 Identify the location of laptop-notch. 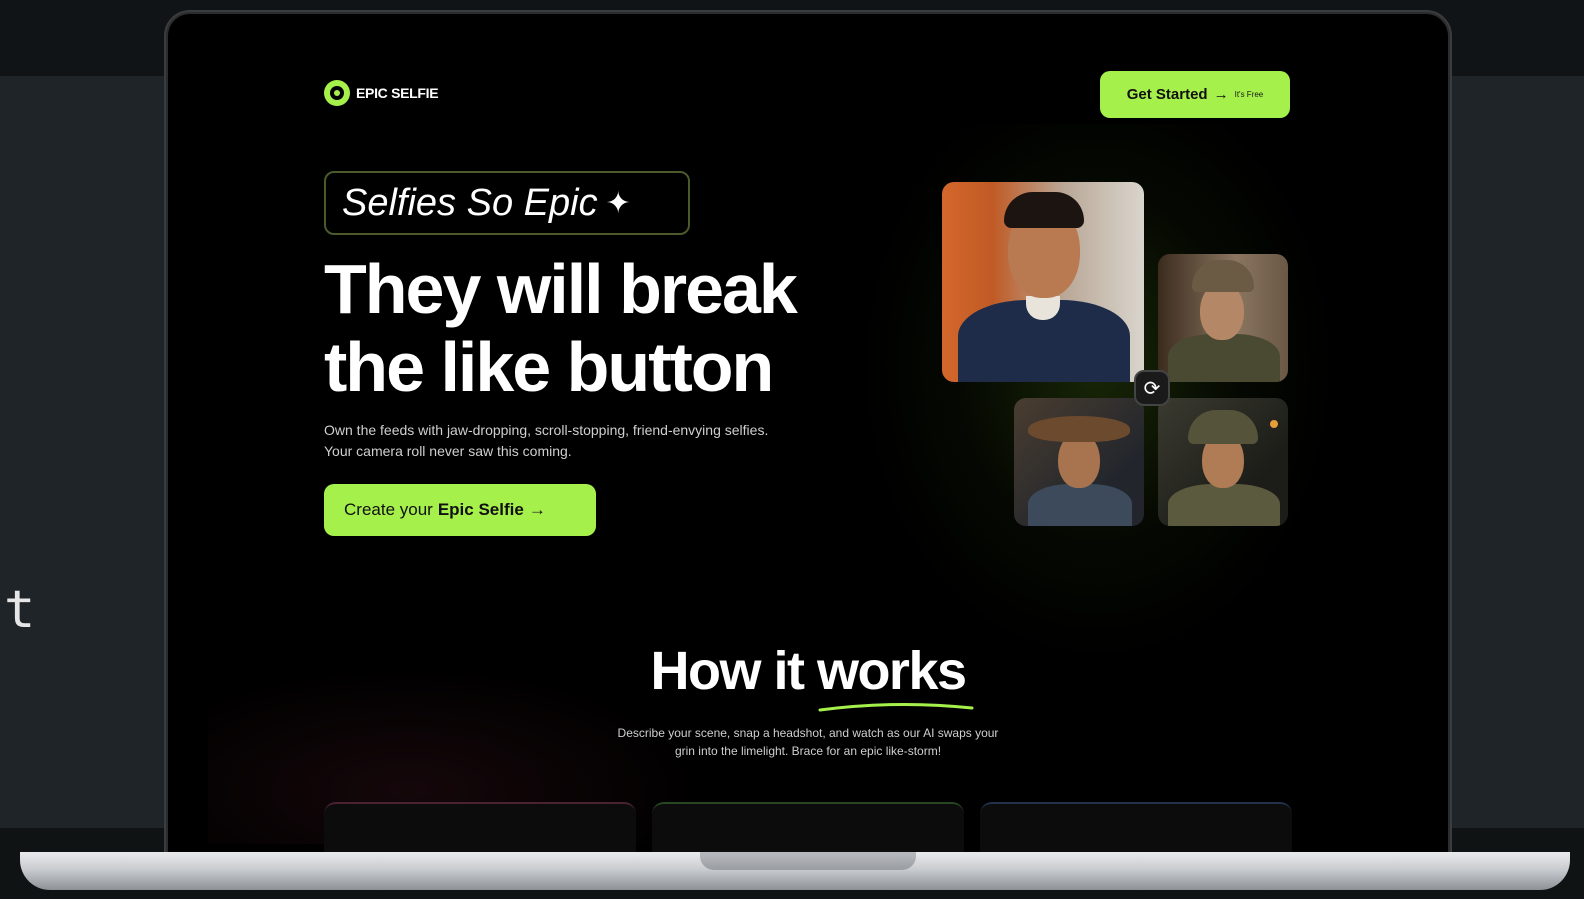
(808, 861).